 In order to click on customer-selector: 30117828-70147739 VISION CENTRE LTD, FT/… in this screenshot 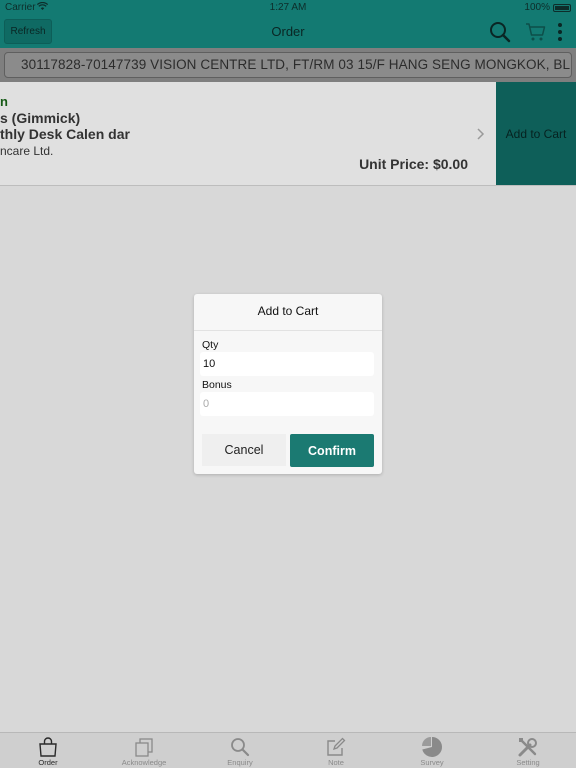, I will do `click(288, 65)`.